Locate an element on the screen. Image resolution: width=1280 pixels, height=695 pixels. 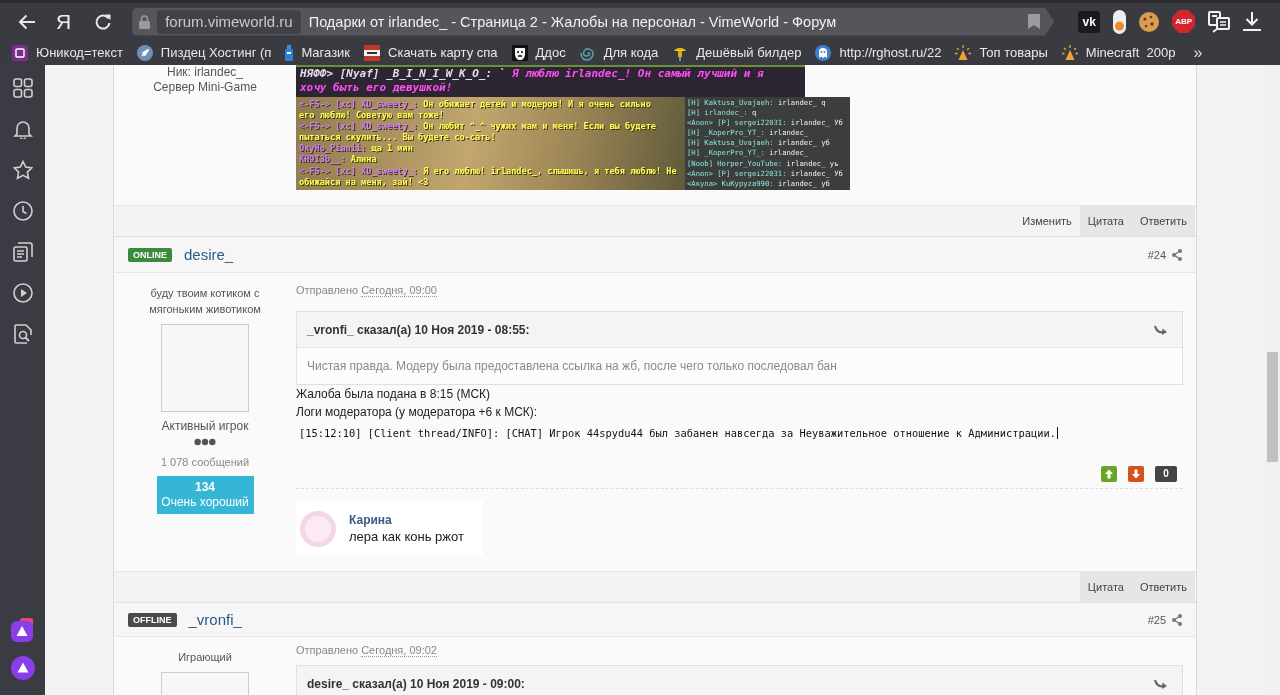
post-date: Отправлено Сегодня, 09:02 is located at coordinates (367, 650).